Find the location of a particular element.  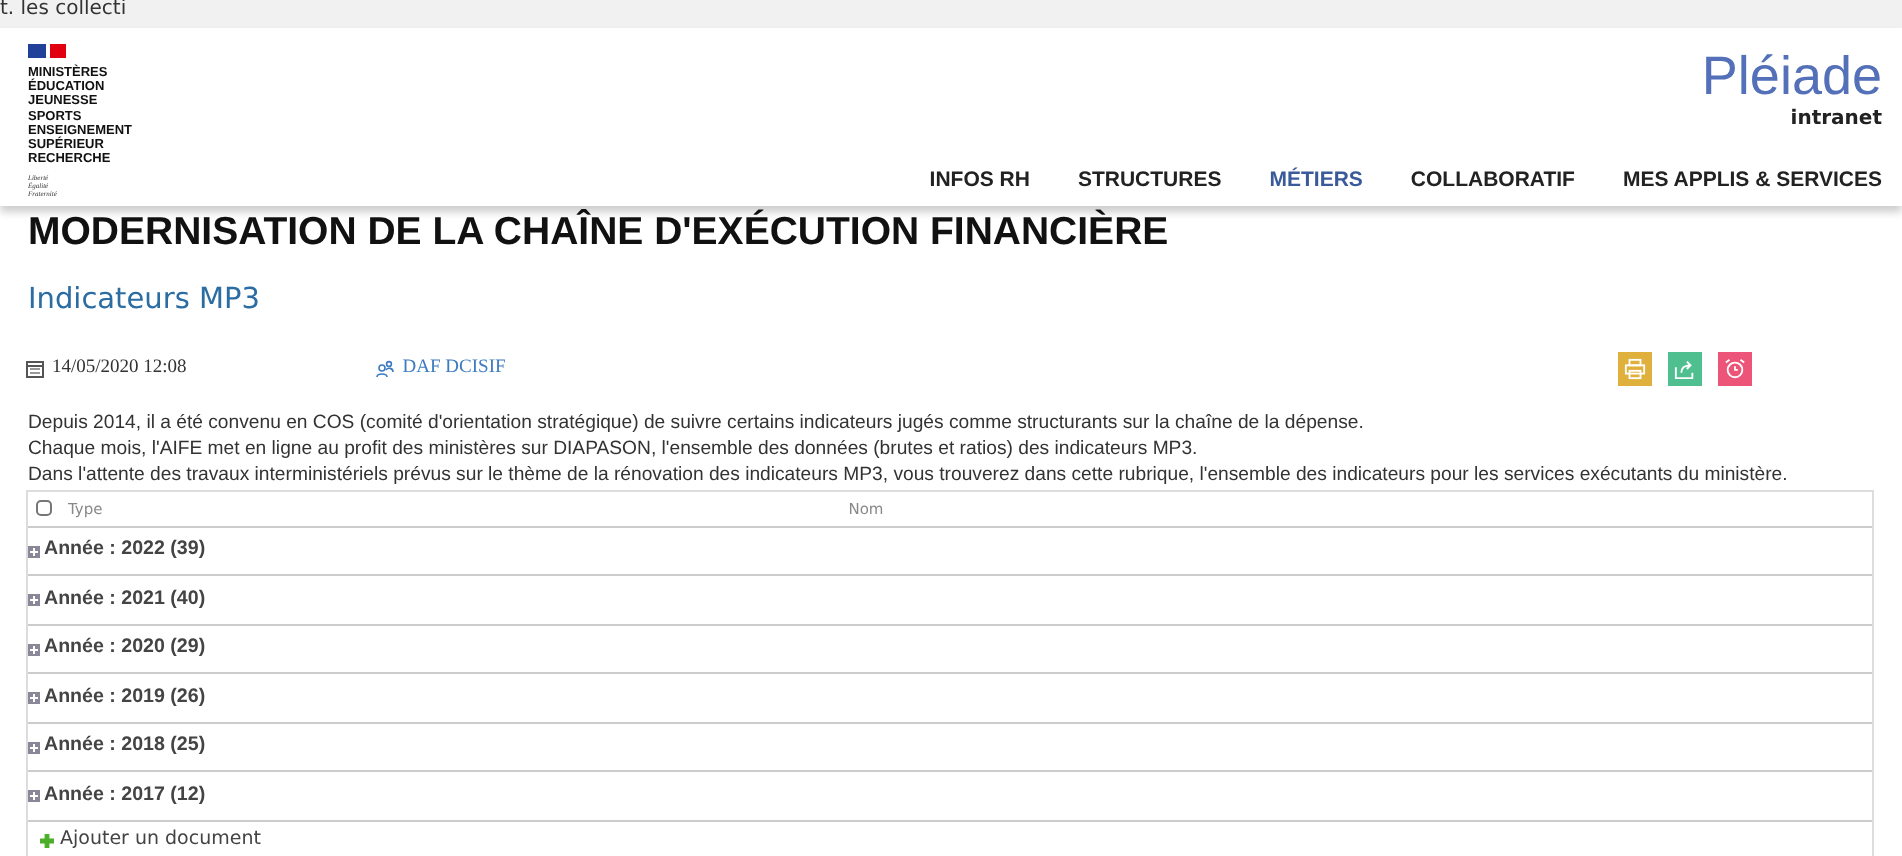

year-group-label: Année : 2019 (26) is located at coordinates (125, 698).